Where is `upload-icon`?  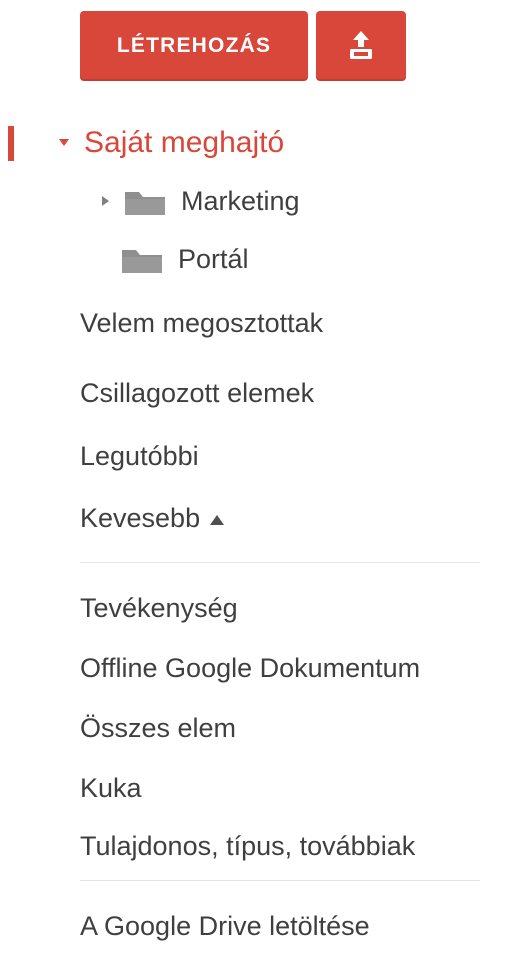
upload-icon is located at coordinates (361, 45).